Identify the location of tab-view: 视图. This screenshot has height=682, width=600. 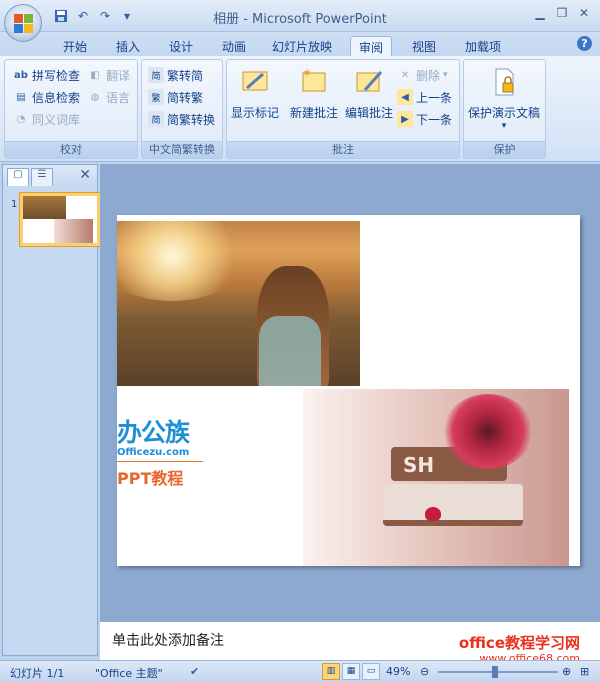
(424, 46).